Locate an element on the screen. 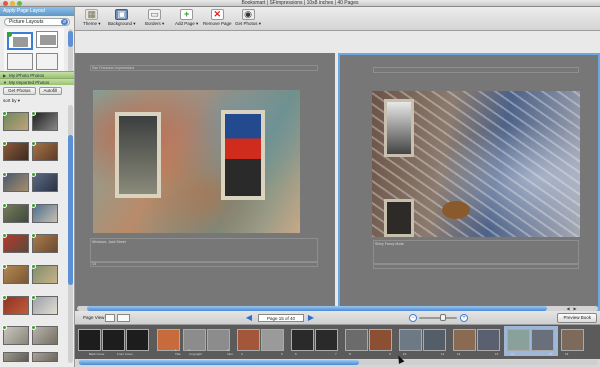 The height and width of the screenshot is (367, 600). apply-page-layout-header: Apply Page Layout is located at coordinates (37, 11).